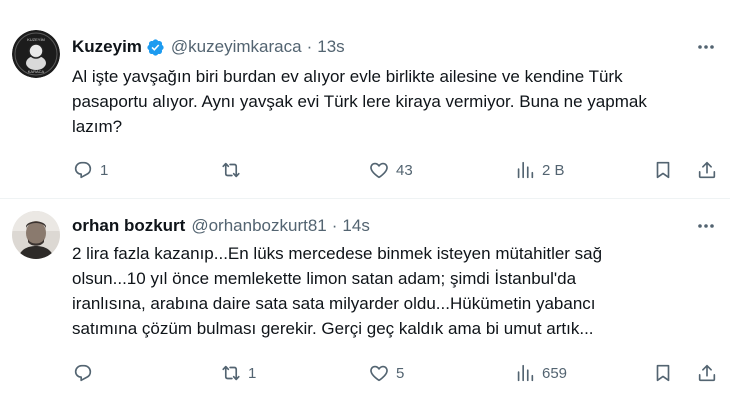 This screenshot has height=420, width=730. What do you see at coordinates (252, 373) in the screenshot?
I see `repost-count: 1` at bounding box center [252, 373].